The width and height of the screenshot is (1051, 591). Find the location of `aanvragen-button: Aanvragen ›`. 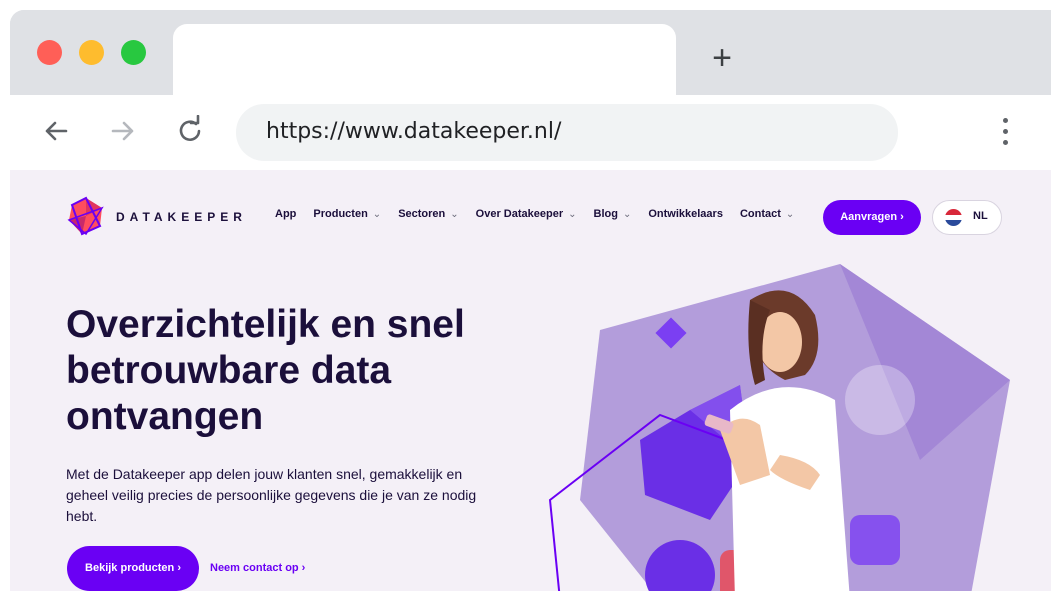

aanvragen-button: Aanvragen › is located at coordinates (872, 217).